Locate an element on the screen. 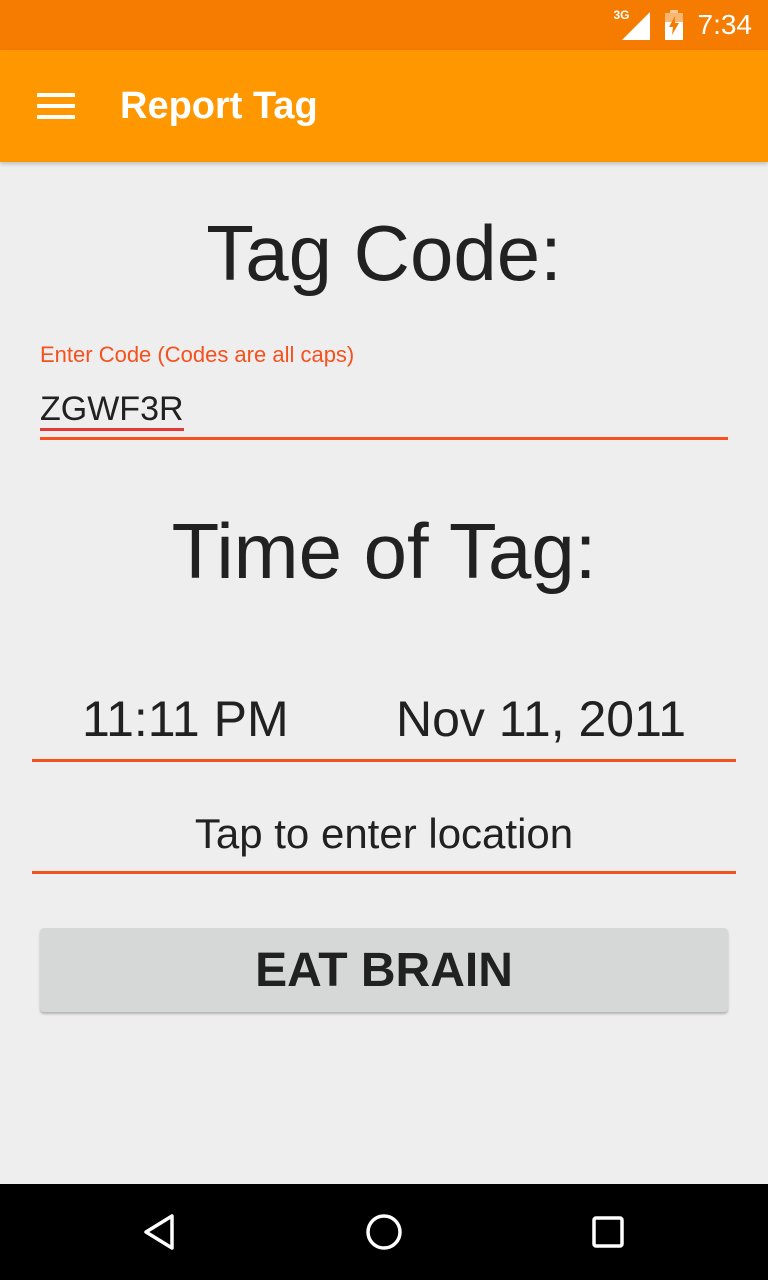 This screenshot has height=1280, width=768. tag-code-input: ZGWF3R is located at coordinates (384, 412).